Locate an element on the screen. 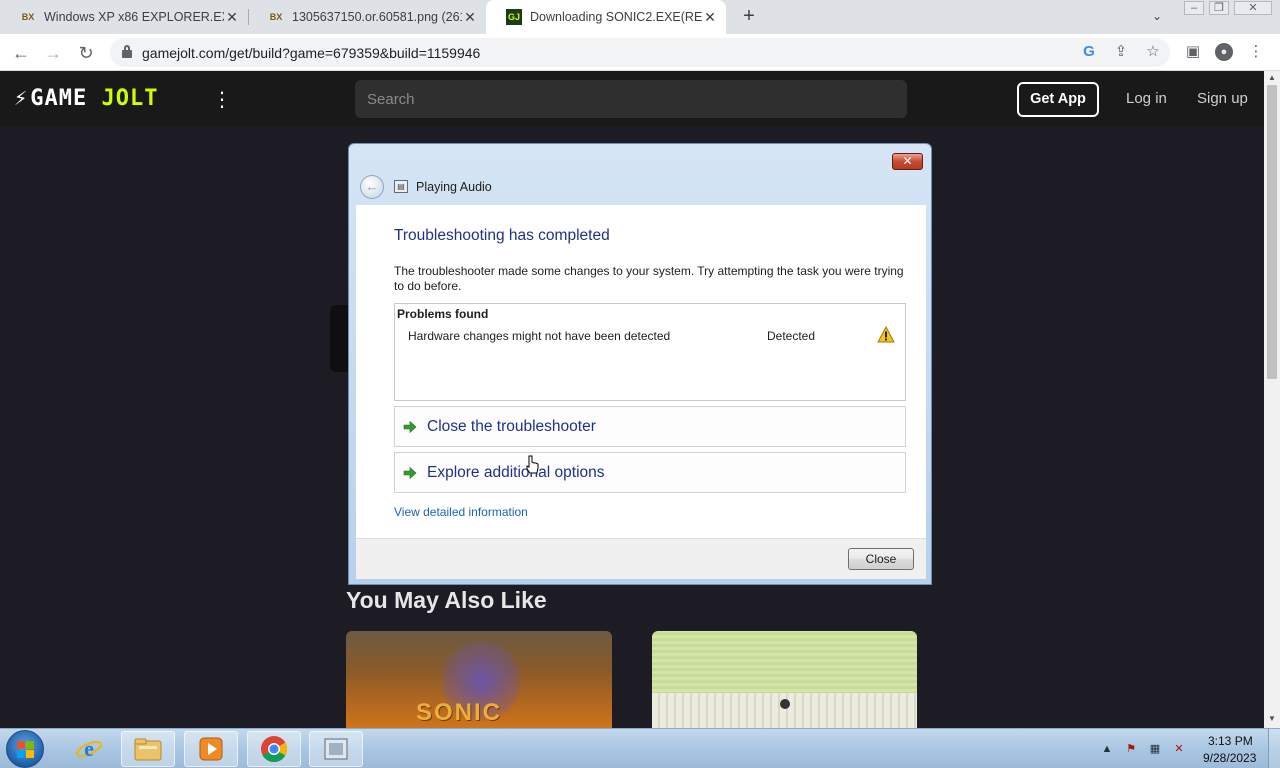 Image resolution: width=1280 pixels, height=768 pixels. internet-explorer-icon: e is located at coordinates (89, 749).